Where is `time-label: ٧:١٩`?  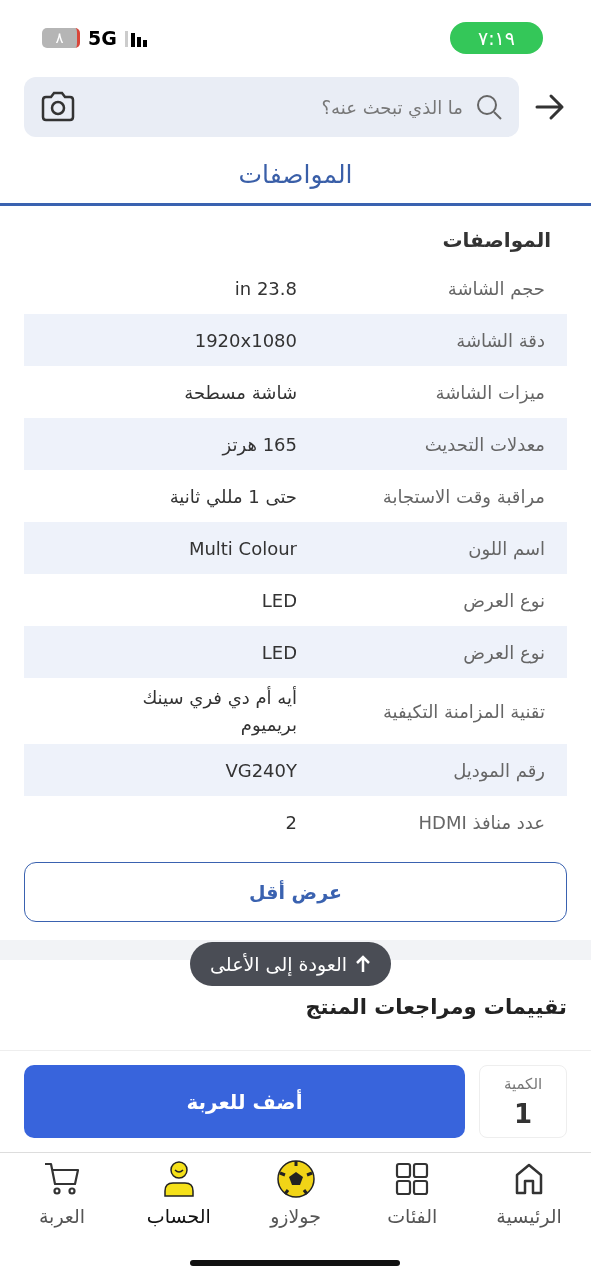 time-label: ٧:١٩ is located at coordinates (496, 38).